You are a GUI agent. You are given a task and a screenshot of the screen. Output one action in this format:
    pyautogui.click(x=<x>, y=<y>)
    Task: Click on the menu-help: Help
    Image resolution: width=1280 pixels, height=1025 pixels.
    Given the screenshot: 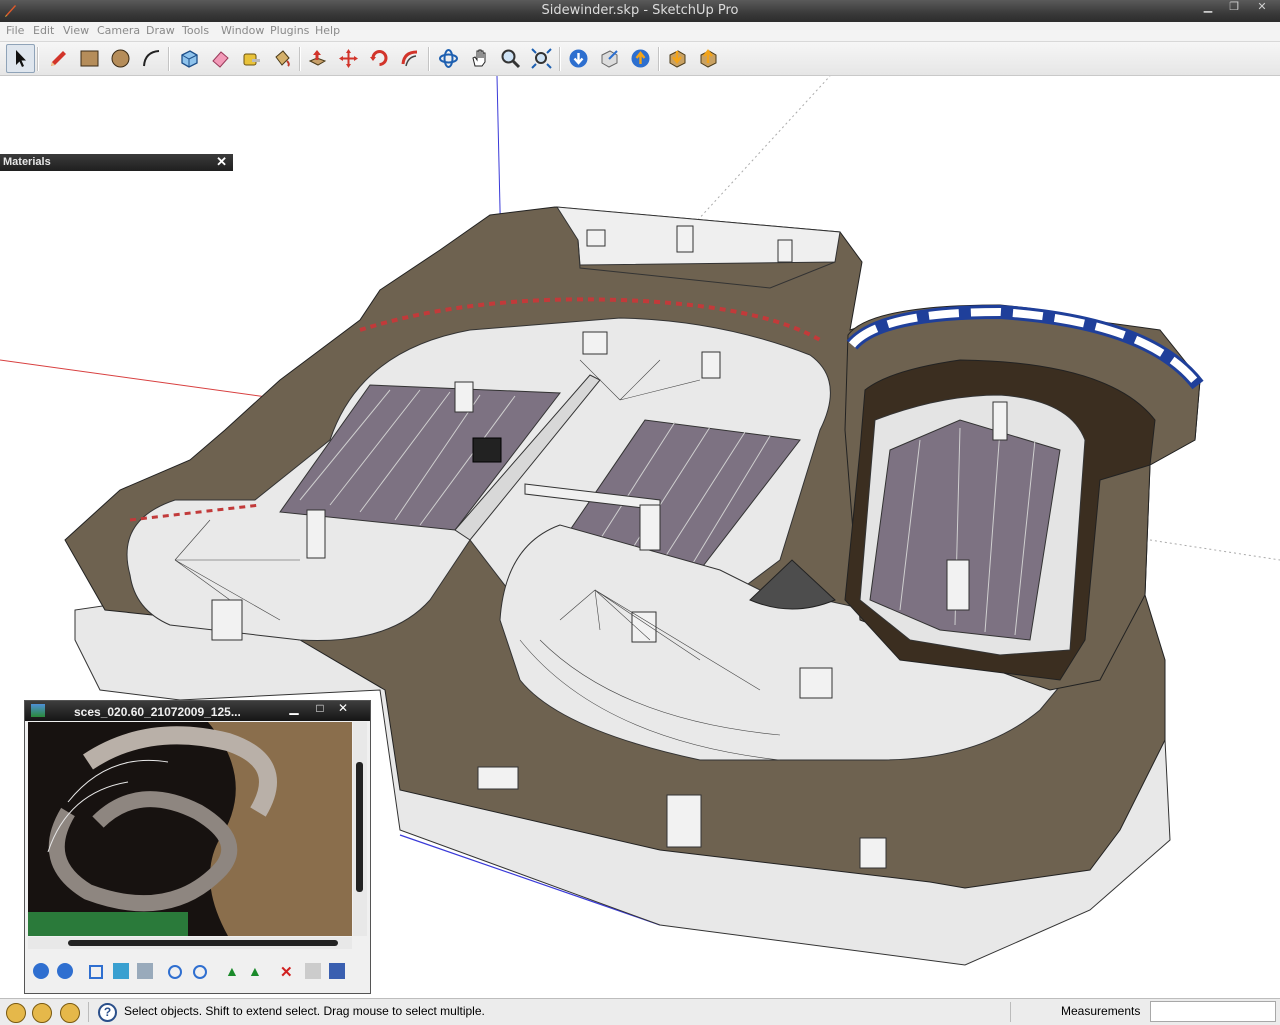 What is the action you would take?
    pyautogui.click(x=327, y=30)
    